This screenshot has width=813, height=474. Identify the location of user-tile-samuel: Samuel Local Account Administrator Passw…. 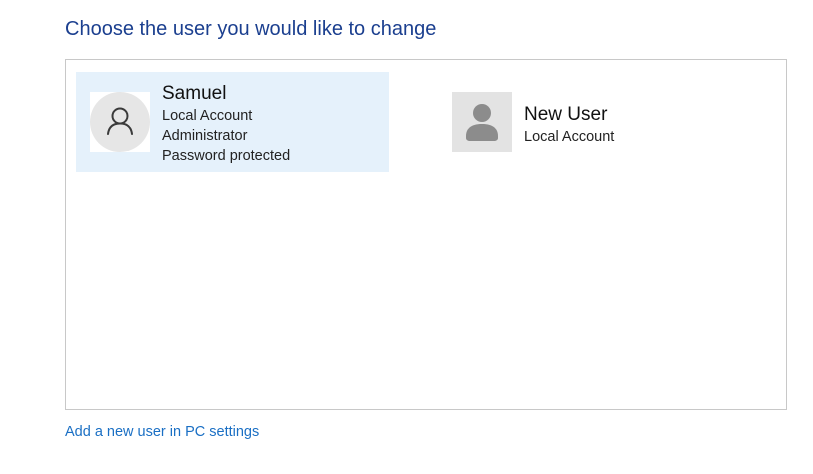
(232, 122).